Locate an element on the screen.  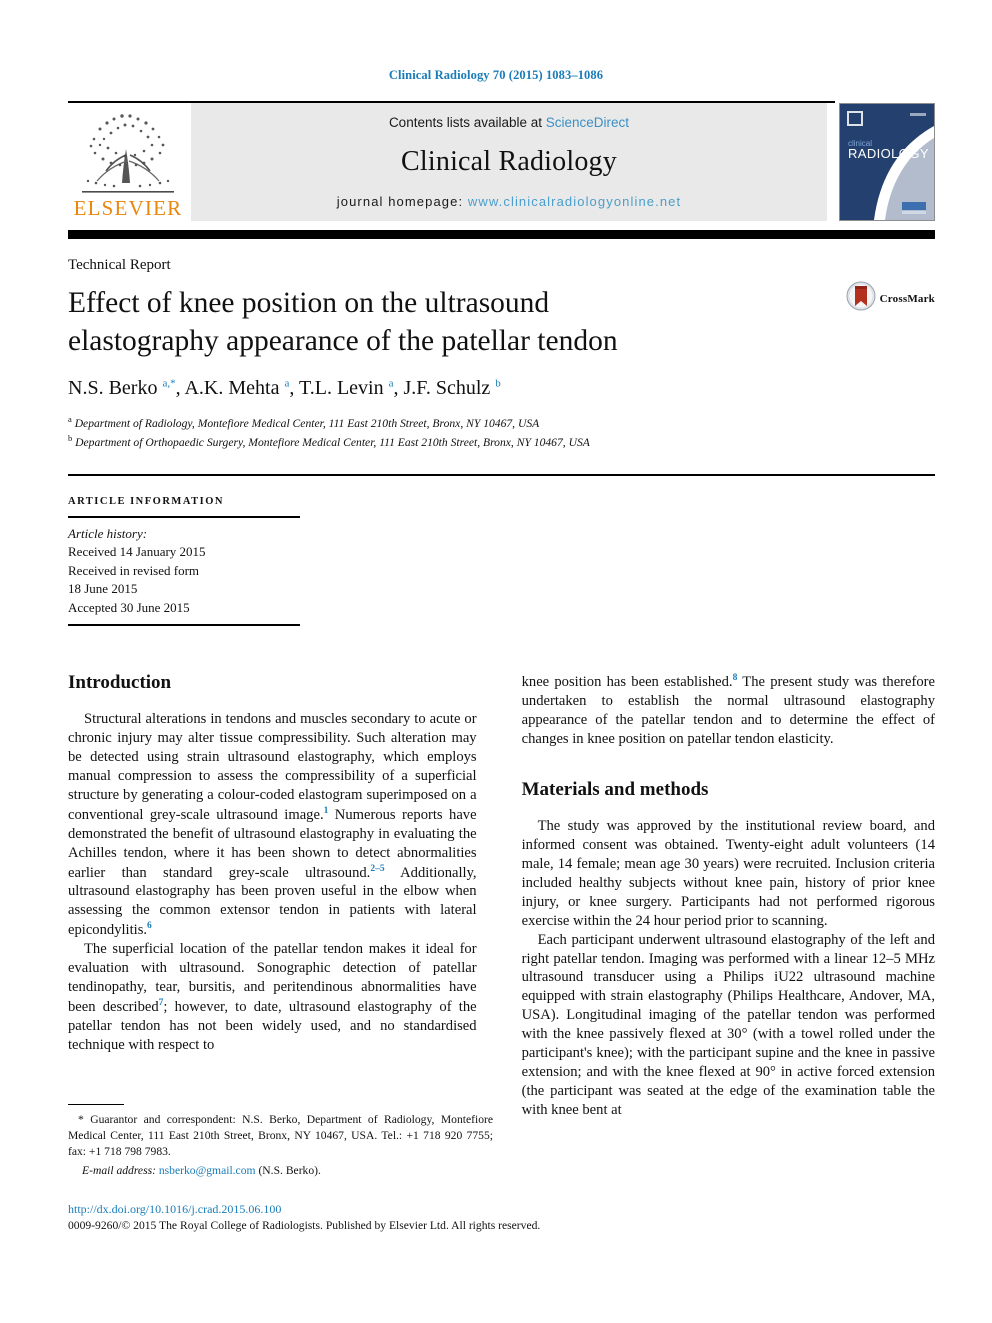
article-information-heading: ARTICLE INFORMATION is located at coordinates (146, 501).